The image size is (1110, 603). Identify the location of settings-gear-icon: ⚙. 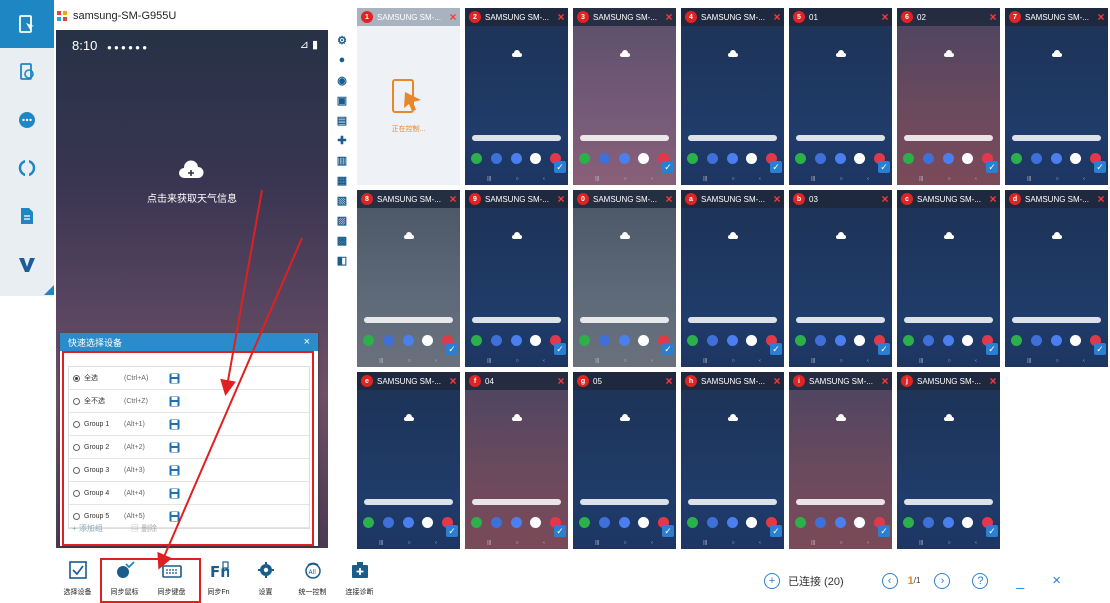
(342, 40).